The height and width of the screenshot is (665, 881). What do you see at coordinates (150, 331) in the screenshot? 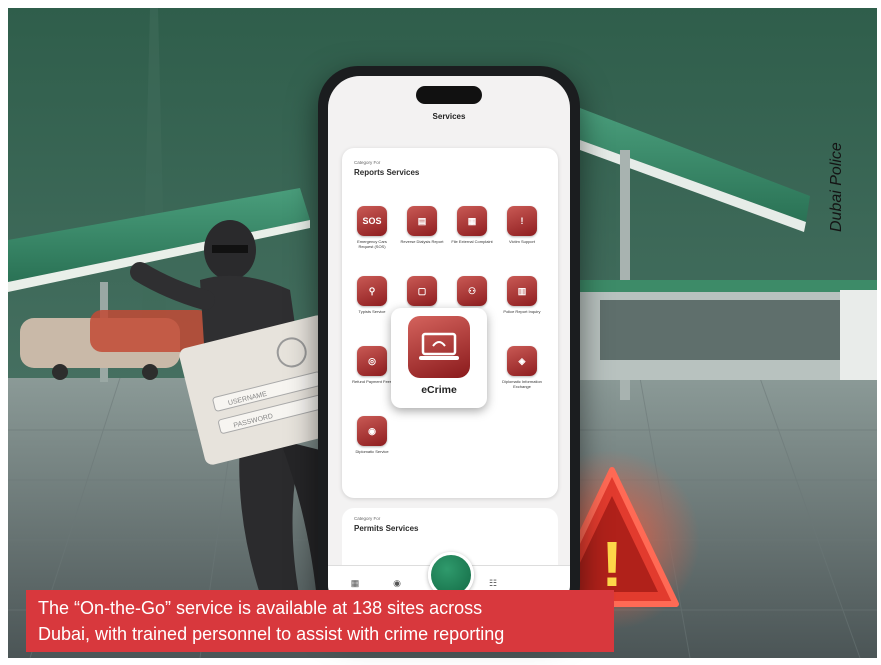
I see `tanker` at bounding box center [150, 331].